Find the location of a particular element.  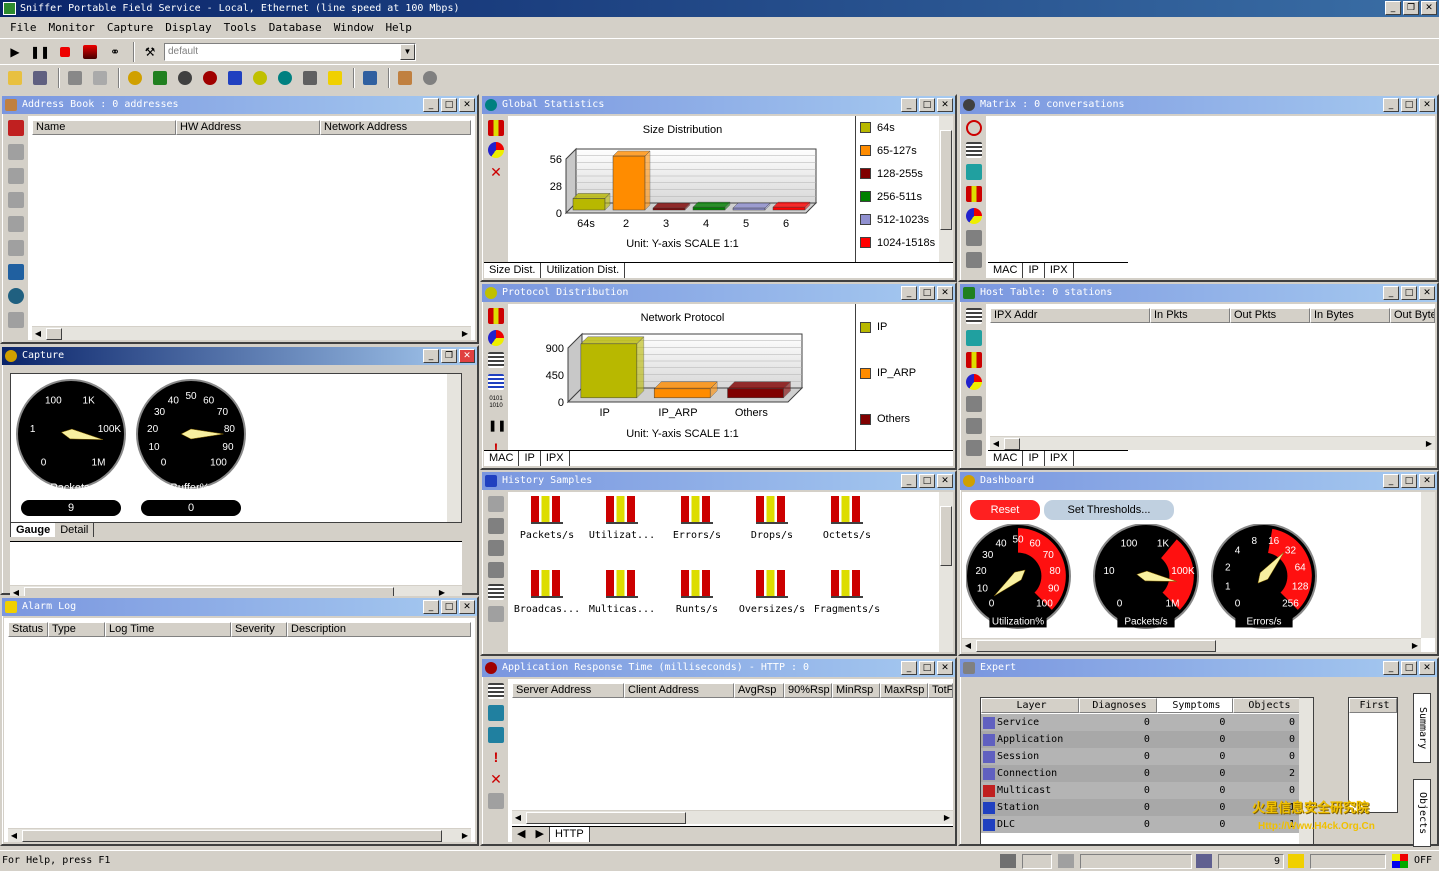

column-diagnoses: Diagnoses is located at coordinates (1118, 705).